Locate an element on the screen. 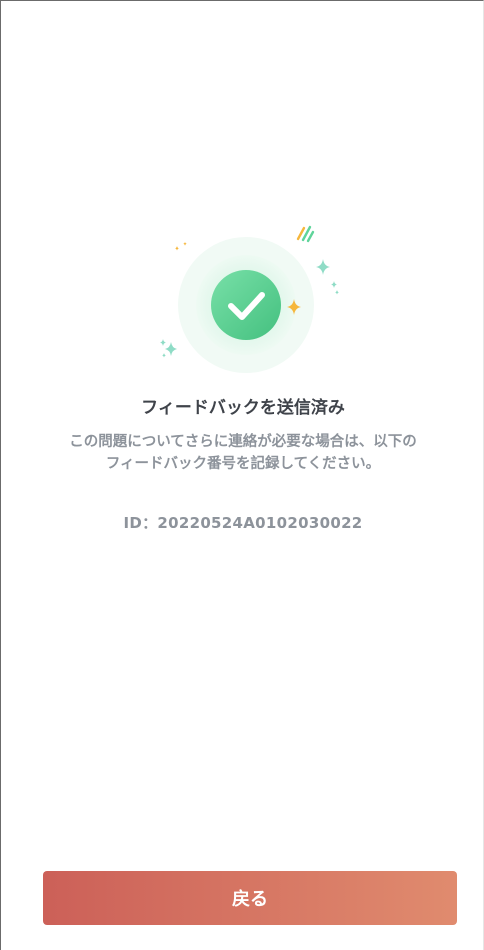  back-button: 戻る is located at coordinates (250, 898).